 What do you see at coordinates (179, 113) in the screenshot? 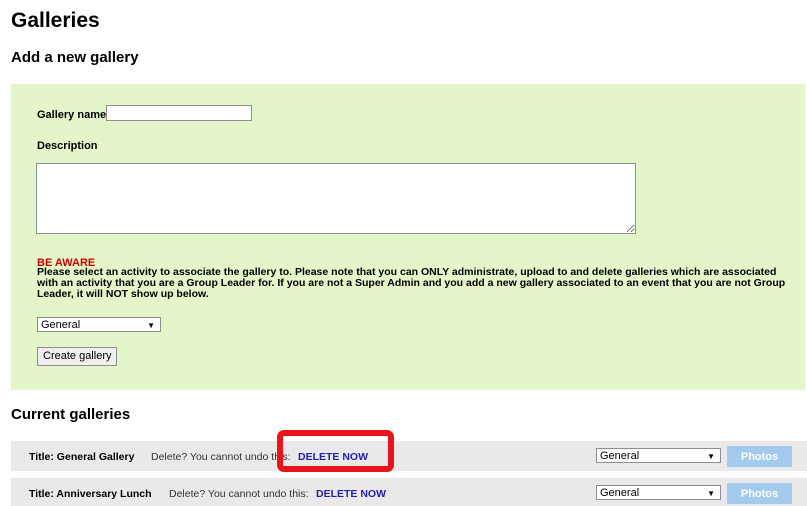
I see `gallery-name-input` at bounding box center [179, 113].